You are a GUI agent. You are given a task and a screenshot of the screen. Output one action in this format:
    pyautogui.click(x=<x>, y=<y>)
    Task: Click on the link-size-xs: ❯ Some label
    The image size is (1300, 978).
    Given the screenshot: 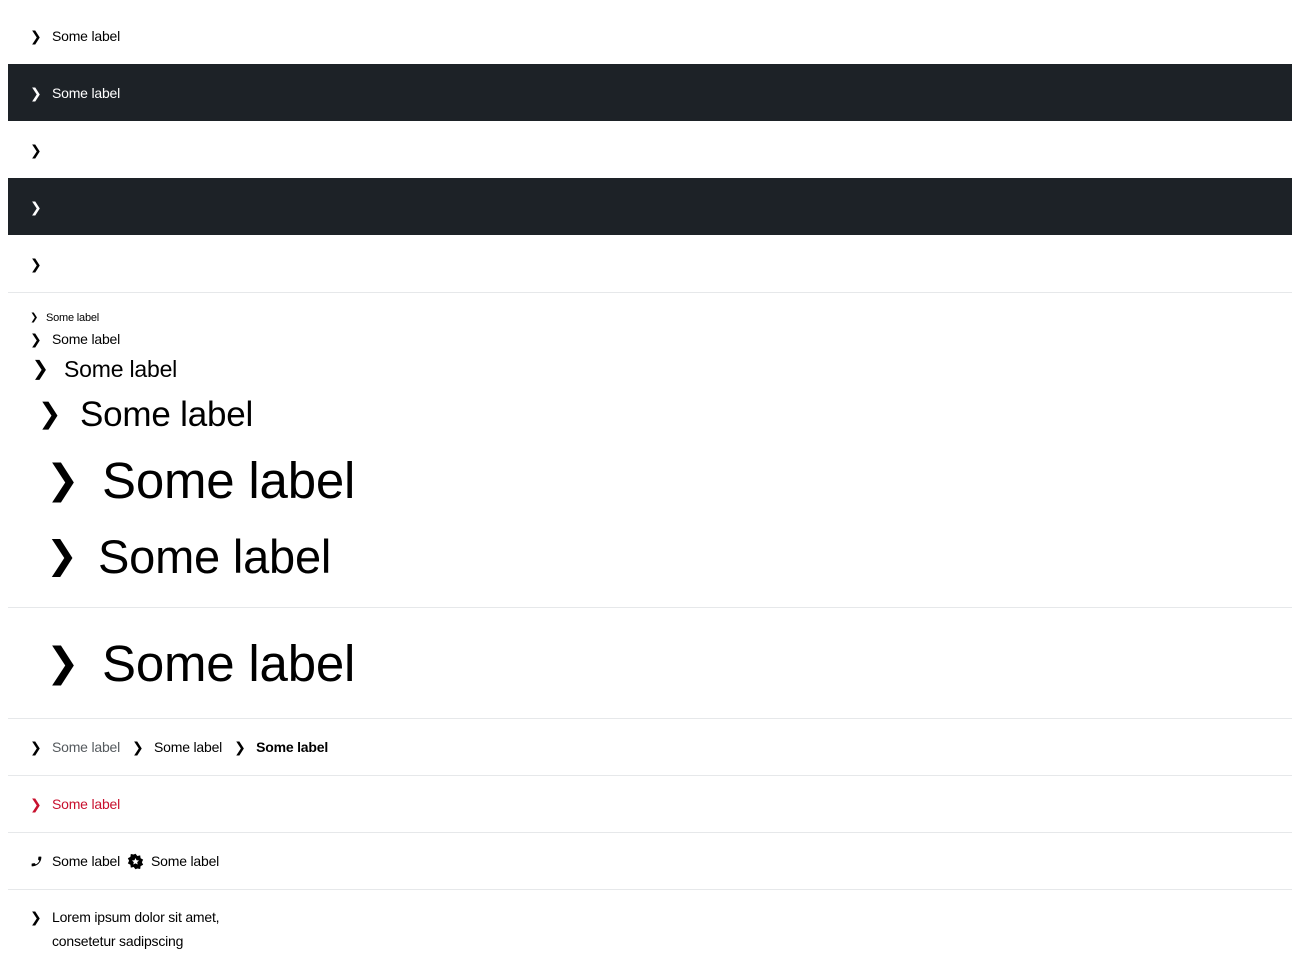 What is the action you would take?
    pyautogui.click(x=650, y=318)
    